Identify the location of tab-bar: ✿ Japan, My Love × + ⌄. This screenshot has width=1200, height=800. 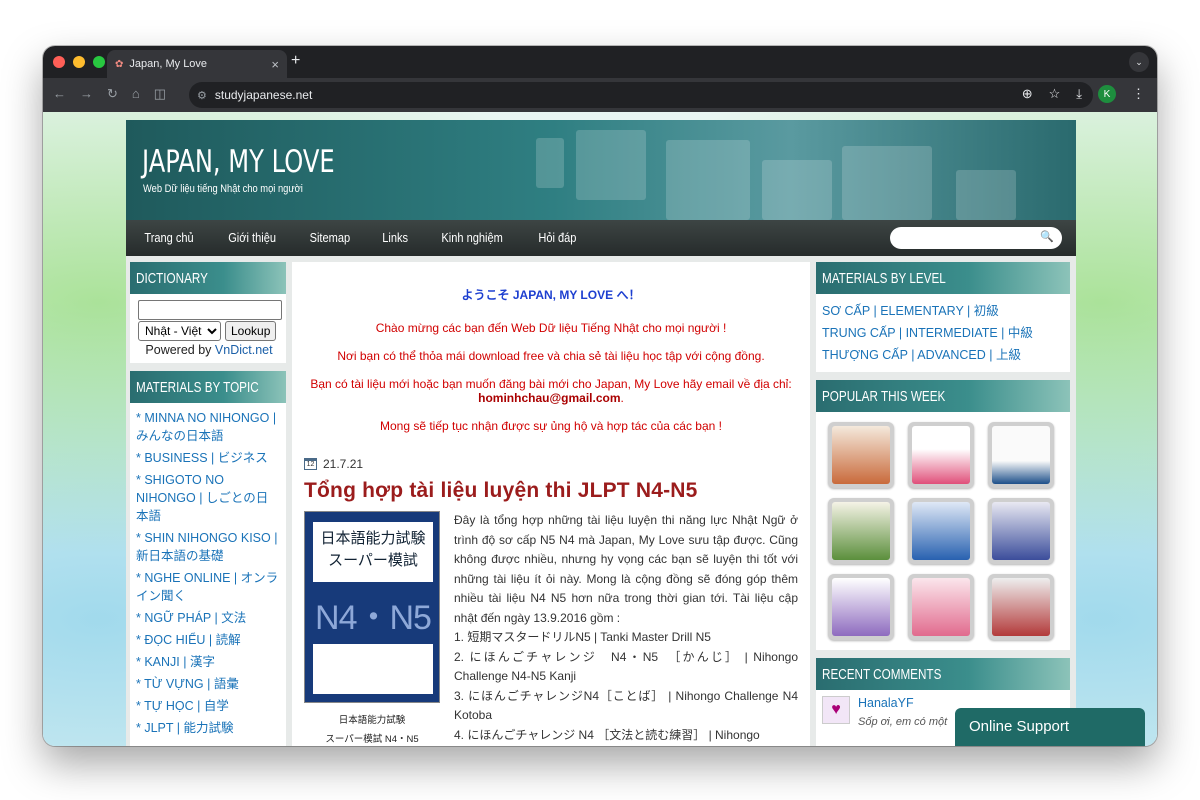
(600, 62).